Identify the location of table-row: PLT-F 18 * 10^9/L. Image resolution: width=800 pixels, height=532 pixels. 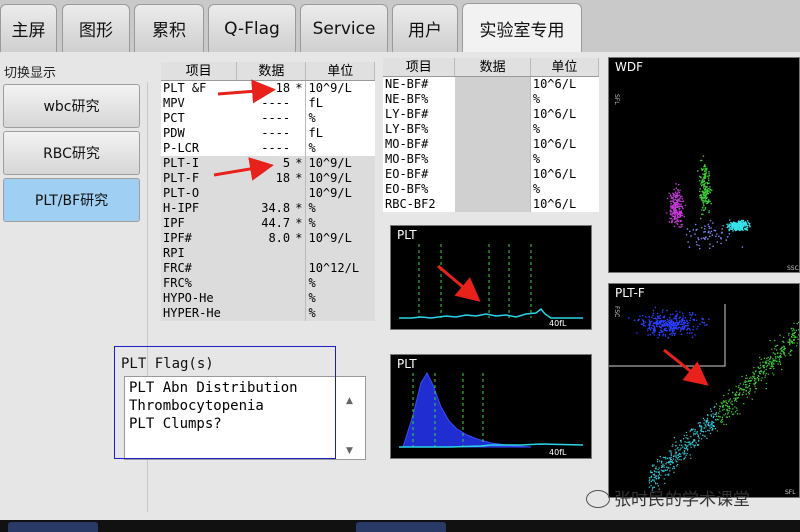
(268, 178).